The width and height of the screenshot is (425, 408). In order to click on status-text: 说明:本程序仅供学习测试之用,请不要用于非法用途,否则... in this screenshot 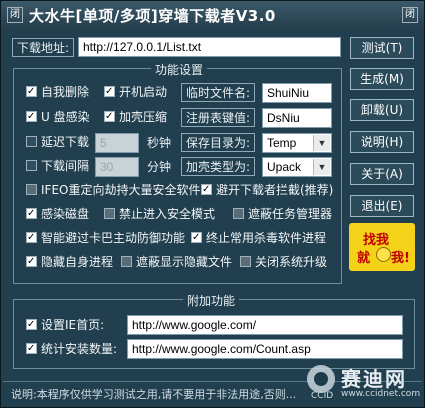, I will do `click(154, 394)`.